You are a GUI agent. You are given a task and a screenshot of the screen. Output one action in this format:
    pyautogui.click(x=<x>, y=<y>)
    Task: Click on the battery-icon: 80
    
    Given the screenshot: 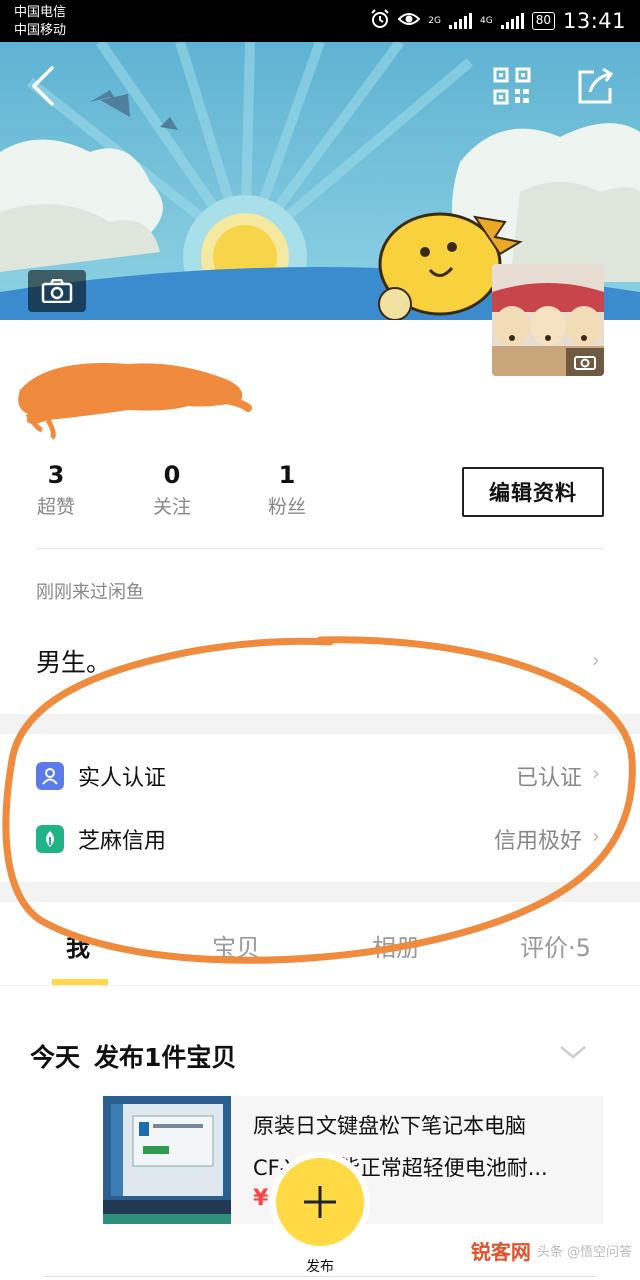 What is the action you would take?
    pyautogui.click(x=543, y=21)
    